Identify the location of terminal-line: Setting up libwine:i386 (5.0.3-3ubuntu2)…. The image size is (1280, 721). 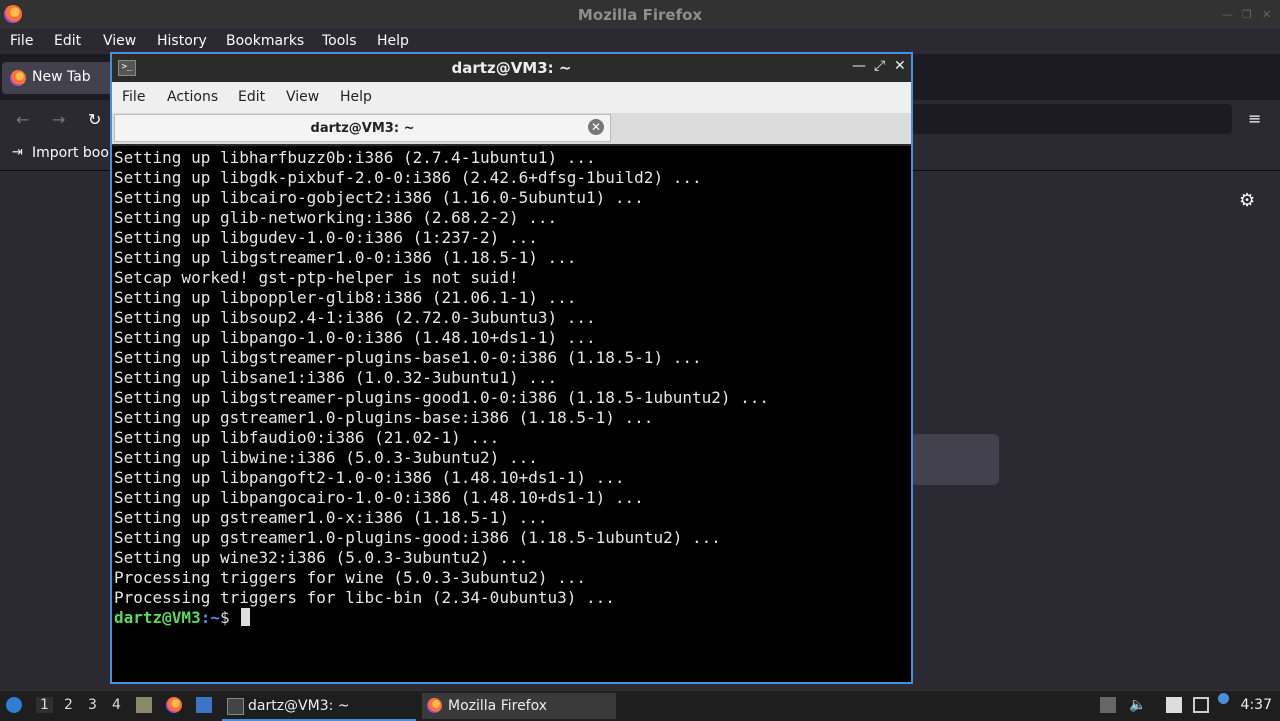
(326, 457).